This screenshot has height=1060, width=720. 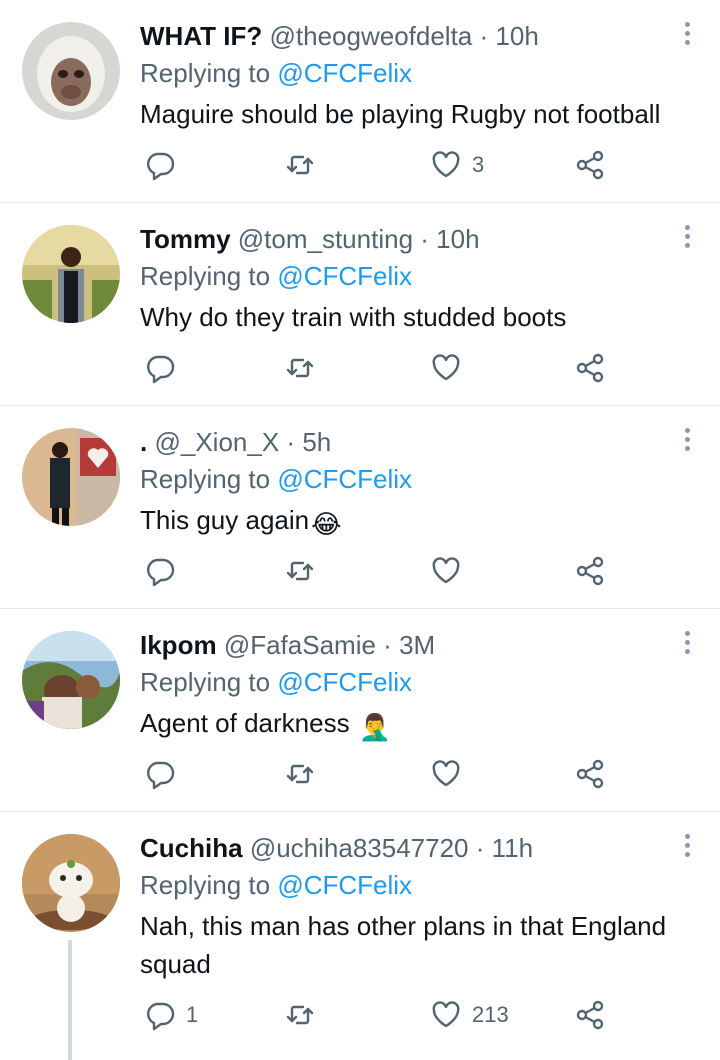 I want to click on user-handle: @FafaSamie, so click(x=300, y=645).